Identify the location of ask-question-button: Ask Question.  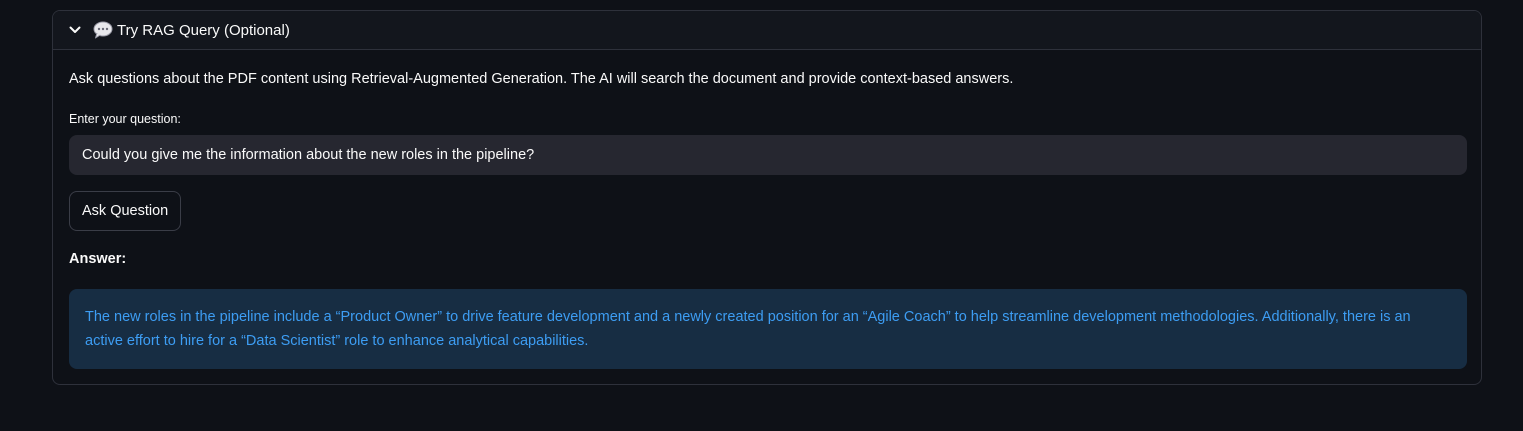
(125, 211).